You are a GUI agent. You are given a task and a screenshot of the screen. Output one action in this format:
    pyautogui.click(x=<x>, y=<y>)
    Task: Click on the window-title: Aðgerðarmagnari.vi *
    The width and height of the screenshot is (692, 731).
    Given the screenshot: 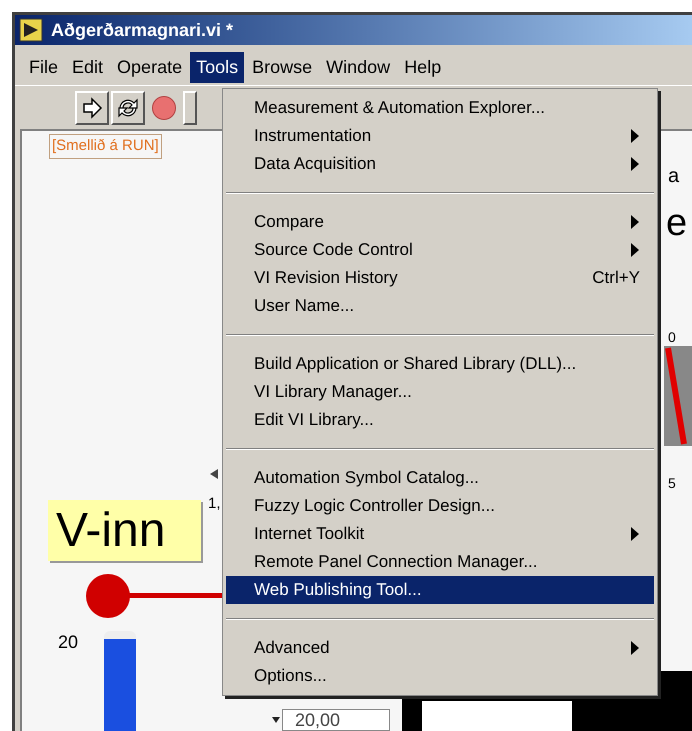 What is the action you would take?
    pyautogui.click(x=142, y=30)
    